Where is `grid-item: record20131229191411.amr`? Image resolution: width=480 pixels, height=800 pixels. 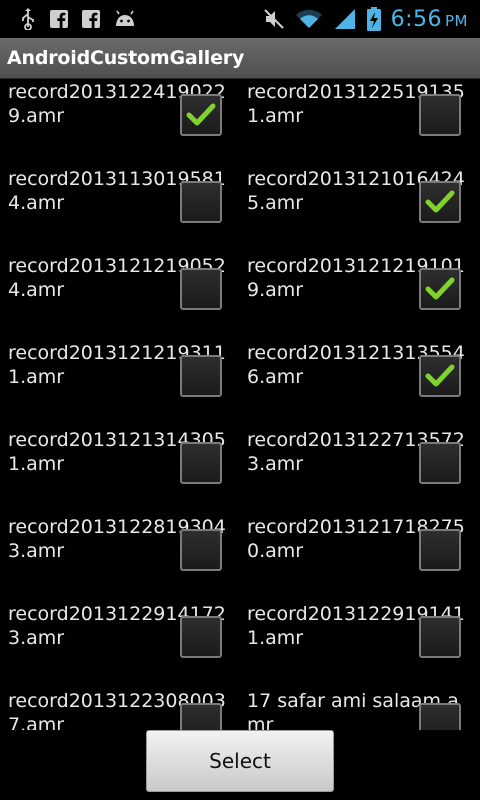
grid-item: record20131229191411.amr is located at coordinates (359, 643).